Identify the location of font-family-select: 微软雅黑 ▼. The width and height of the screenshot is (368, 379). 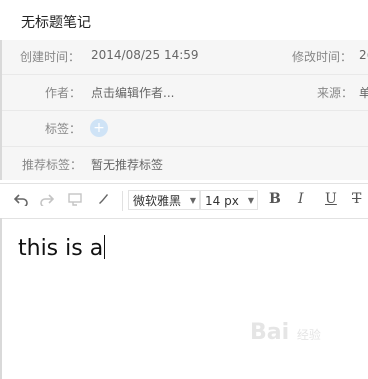
(164, 200).